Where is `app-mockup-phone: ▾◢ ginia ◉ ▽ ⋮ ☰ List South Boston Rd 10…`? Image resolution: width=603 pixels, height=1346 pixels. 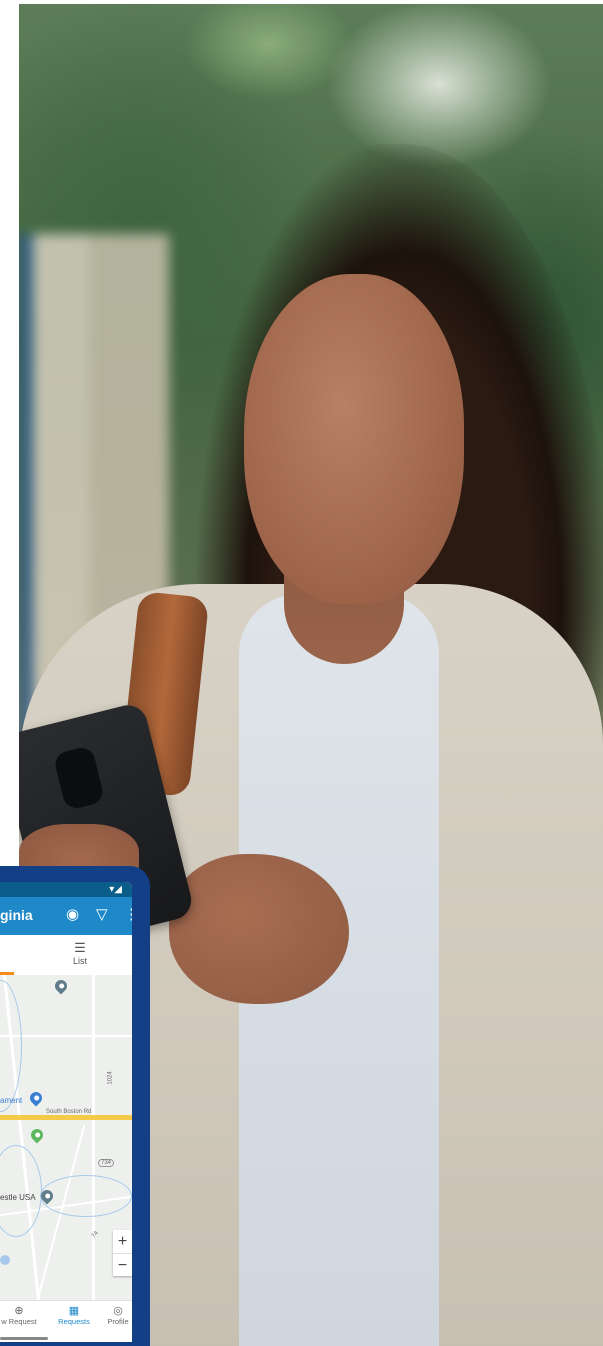 app-mockup-phone: ▾◢ ginia ◉ ▽ ⋮ ☰ List South Boston Rd 10… is located at coordinates (75, 1106).